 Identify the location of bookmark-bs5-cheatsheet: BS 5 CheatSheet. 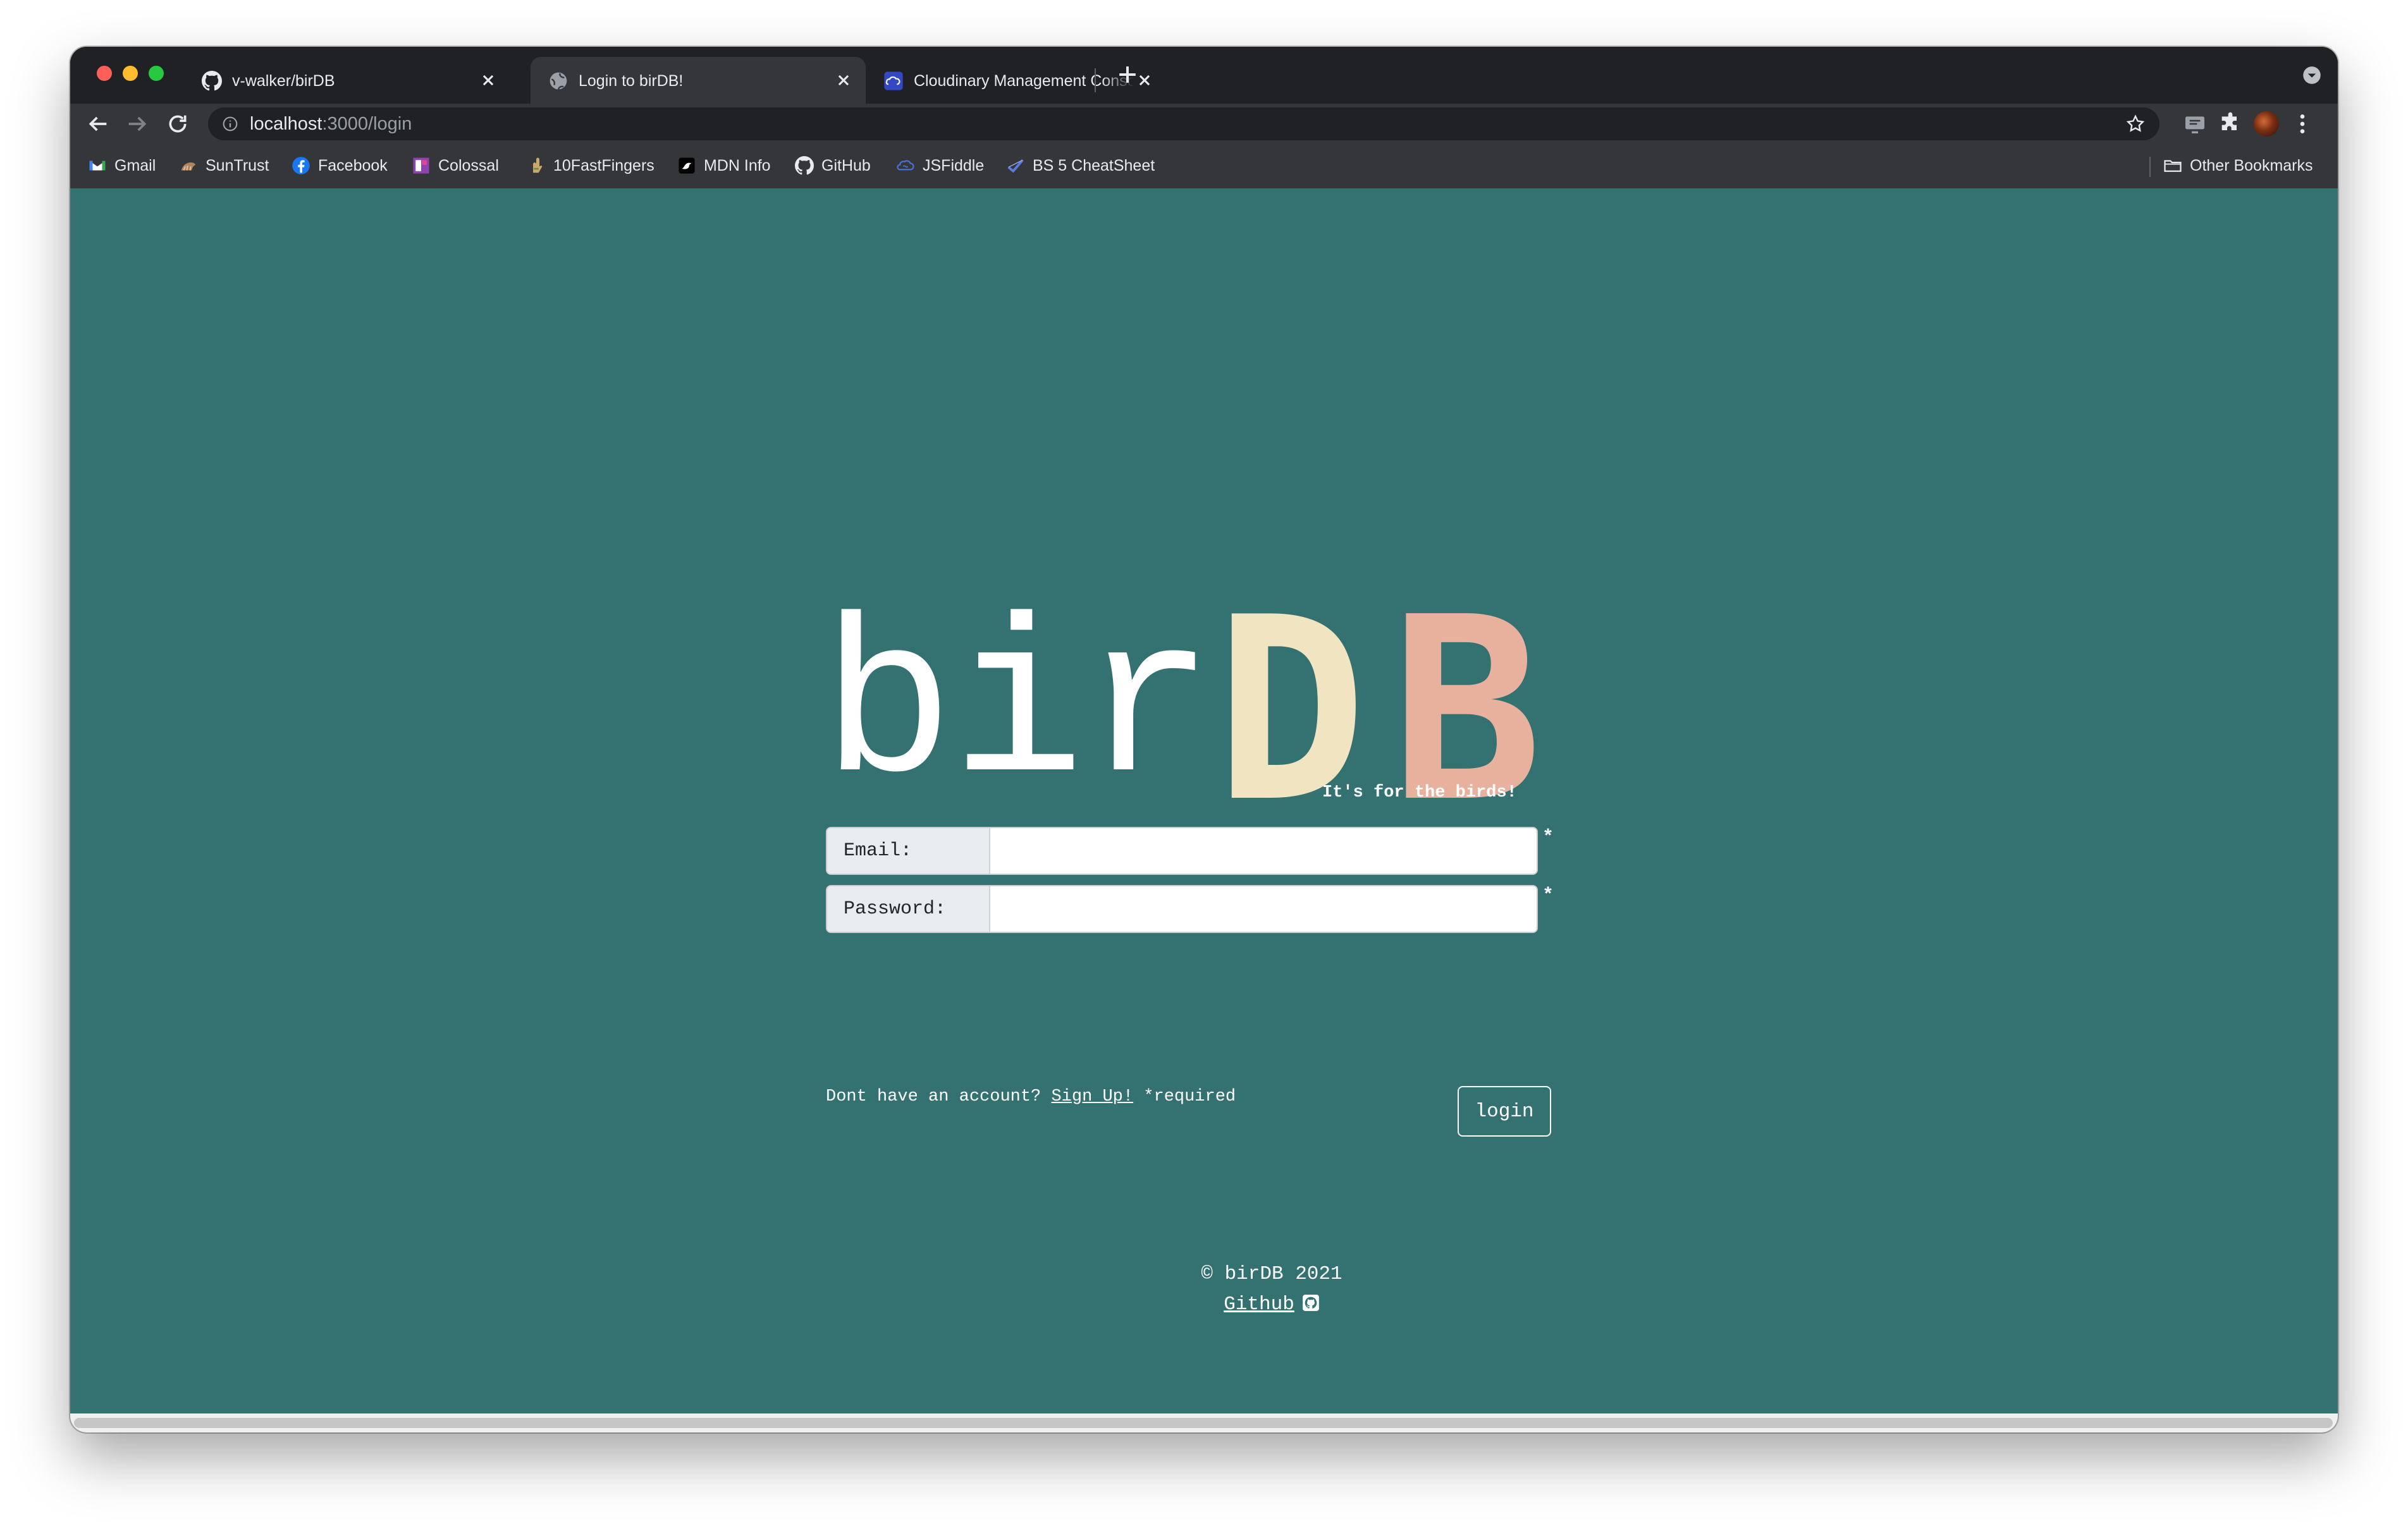
(1080, 165).